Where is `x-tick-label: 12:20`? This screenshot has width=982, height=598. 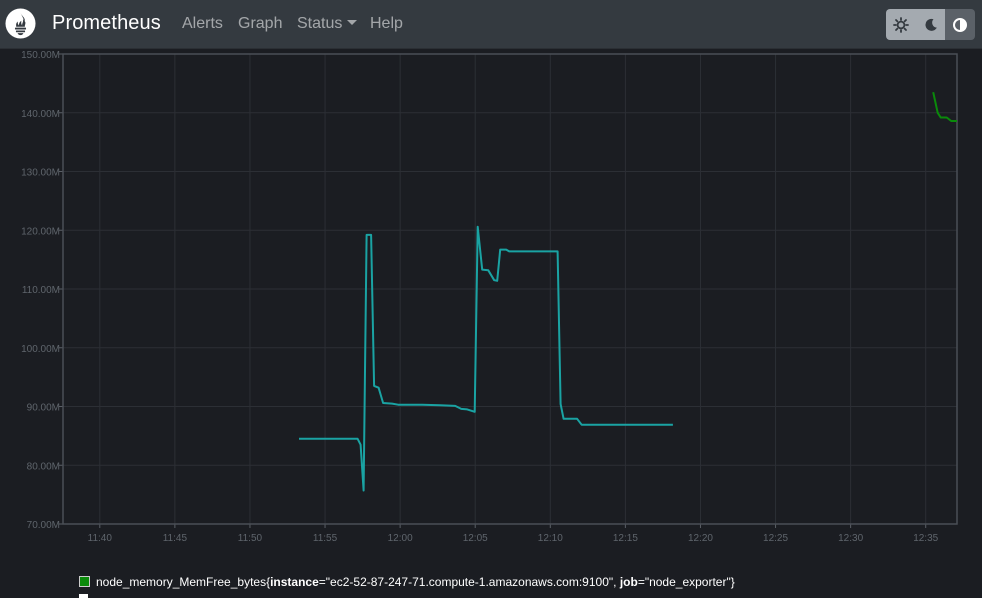 x-tick-label: 12:20 is located at coordinates (700, 538).